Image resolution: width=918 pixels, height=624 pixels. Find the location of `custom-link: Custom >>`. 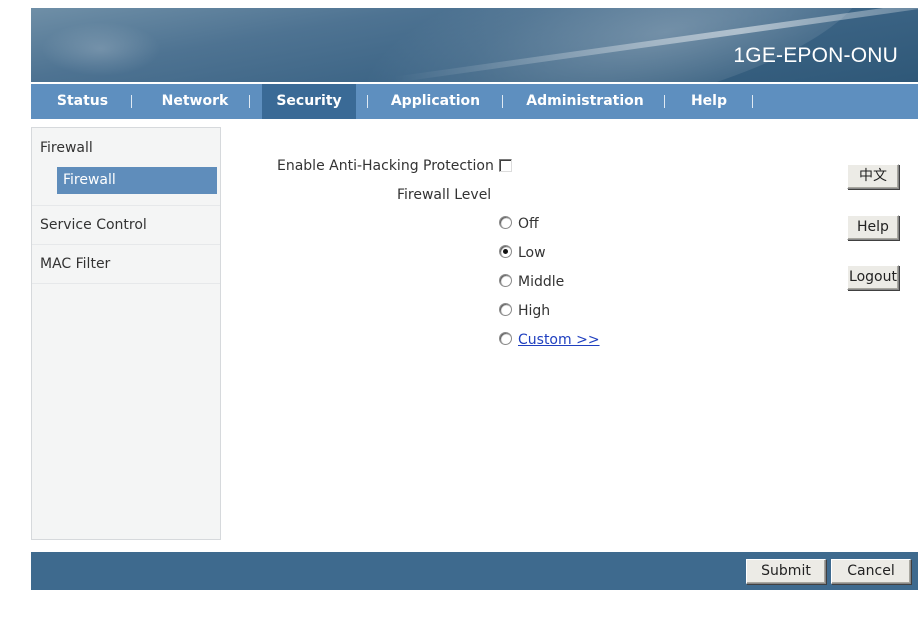

custom-link: Custom >> is located at coordinates (559, 340).